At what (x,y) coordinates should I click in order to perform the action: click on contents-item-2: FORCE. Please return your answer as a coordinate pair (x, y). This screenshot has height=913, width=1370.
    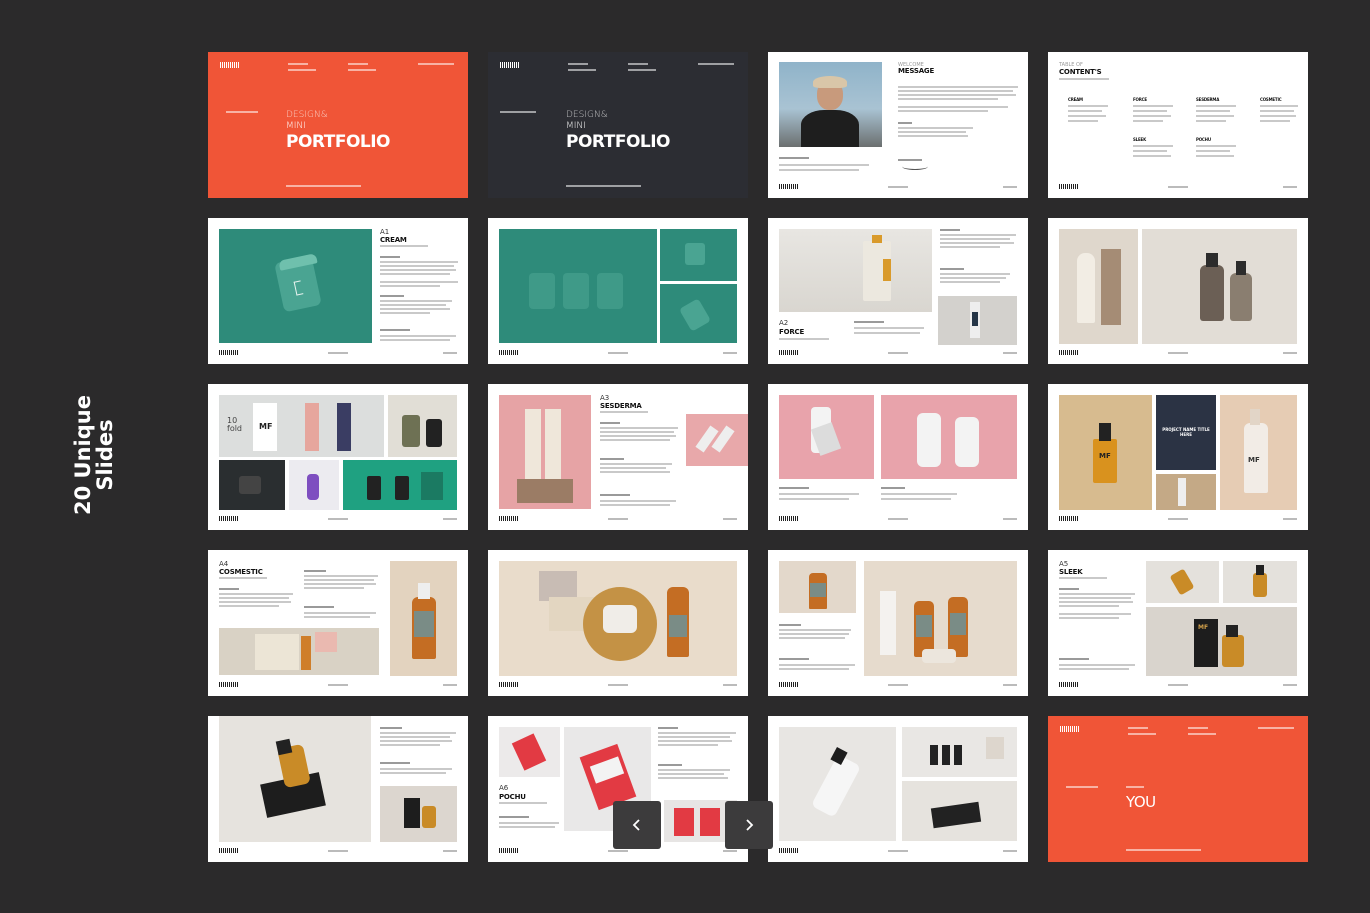
    Looking at the image, I should click on (1140, 99).